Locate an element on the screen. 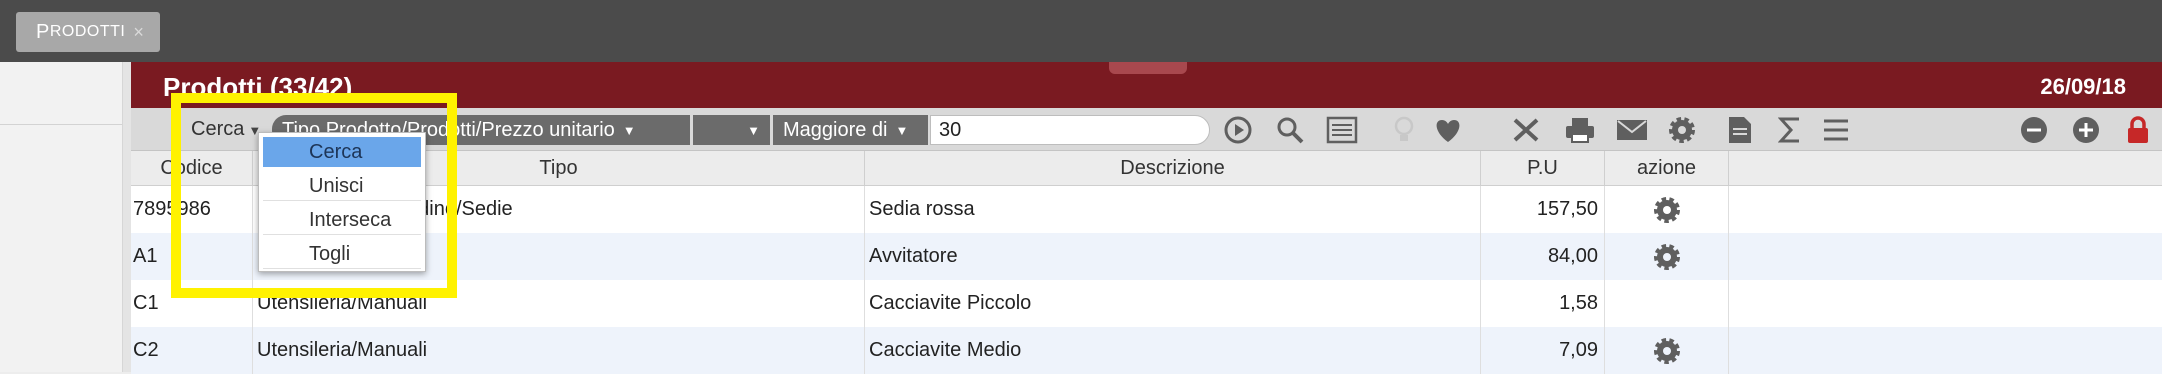  mail-icon is located at coordinates (1632, 130).